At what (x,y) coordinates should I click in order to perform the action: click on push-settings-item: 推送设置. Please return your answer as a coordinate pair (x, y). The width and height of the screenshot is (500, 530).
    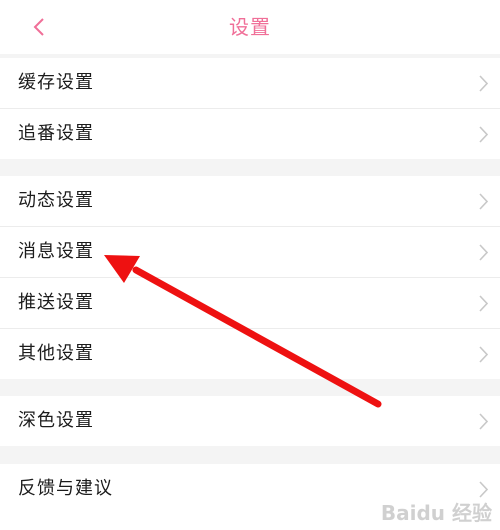
    Looking at the image, I should click on (250, 303).